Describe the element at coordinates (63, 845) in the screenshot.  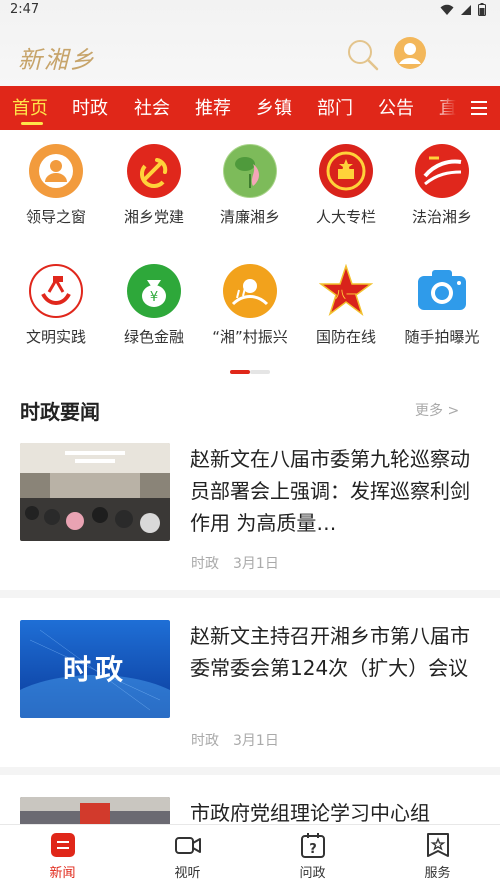
I see `news-icon` at that location.